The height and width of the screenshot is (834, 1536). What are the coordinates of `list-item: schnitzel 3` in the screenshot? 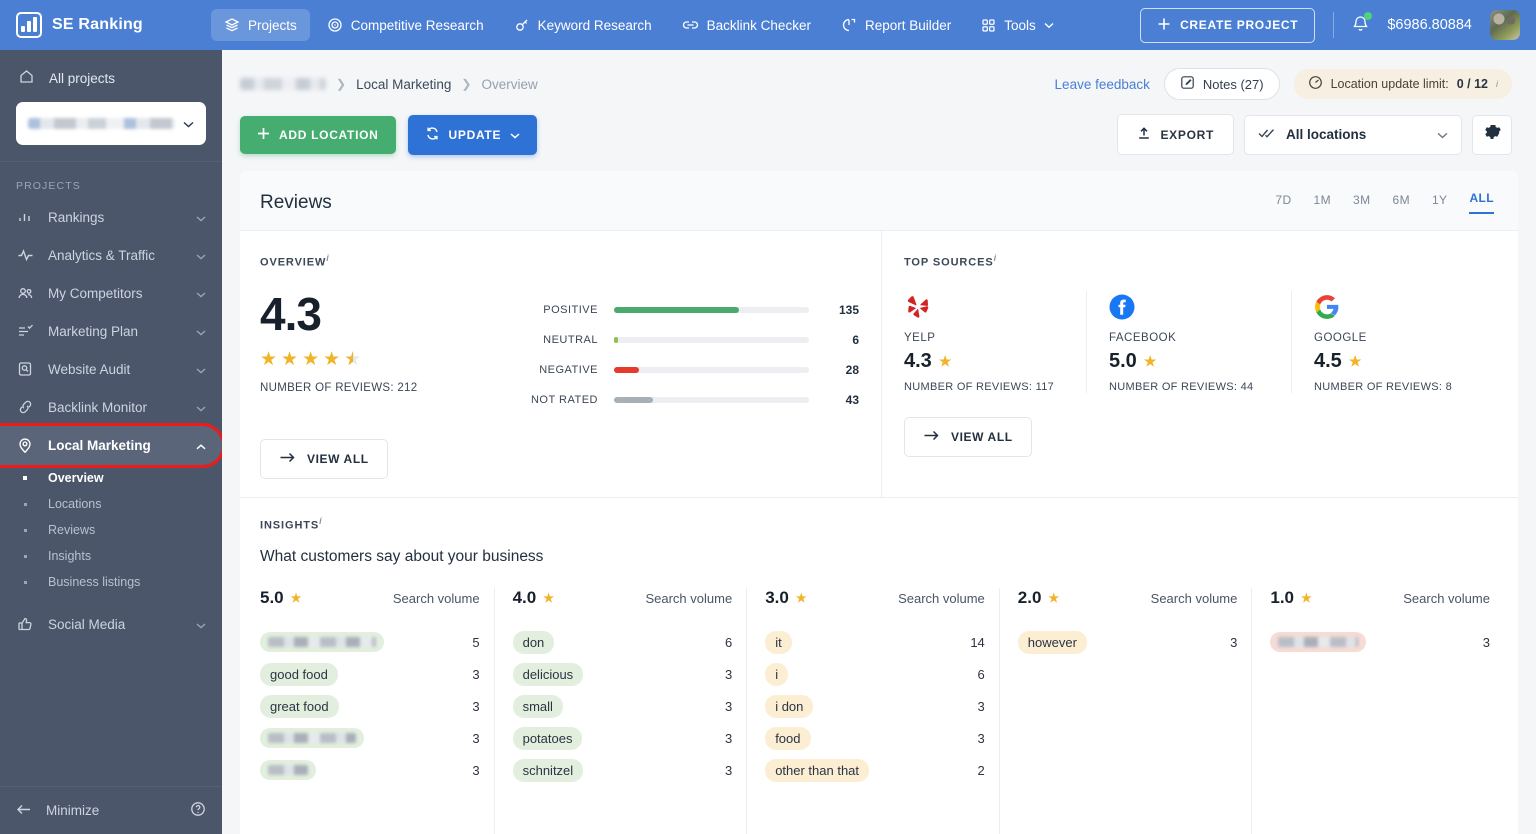 It's located at (622, 770).